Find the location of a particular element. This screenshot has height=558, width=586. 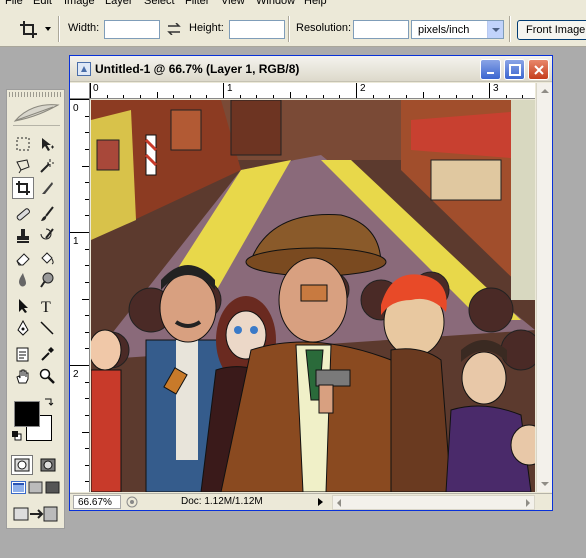

jump-to-imageready-button is located at coordinates (36, 514).